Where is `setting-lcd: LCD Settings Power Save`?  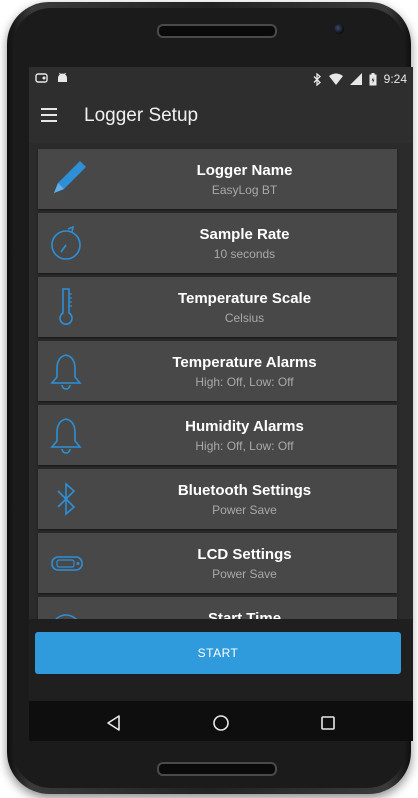 setting-lcd: LCD Settings Power Save is located at coordinates (217, 563).